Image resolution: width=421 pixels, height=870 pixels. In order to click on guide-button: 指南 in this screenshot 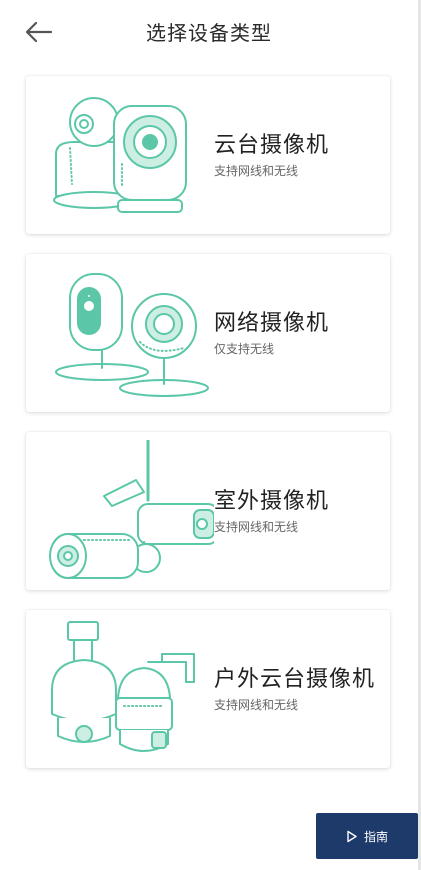, I will do `click(367, 836)`.